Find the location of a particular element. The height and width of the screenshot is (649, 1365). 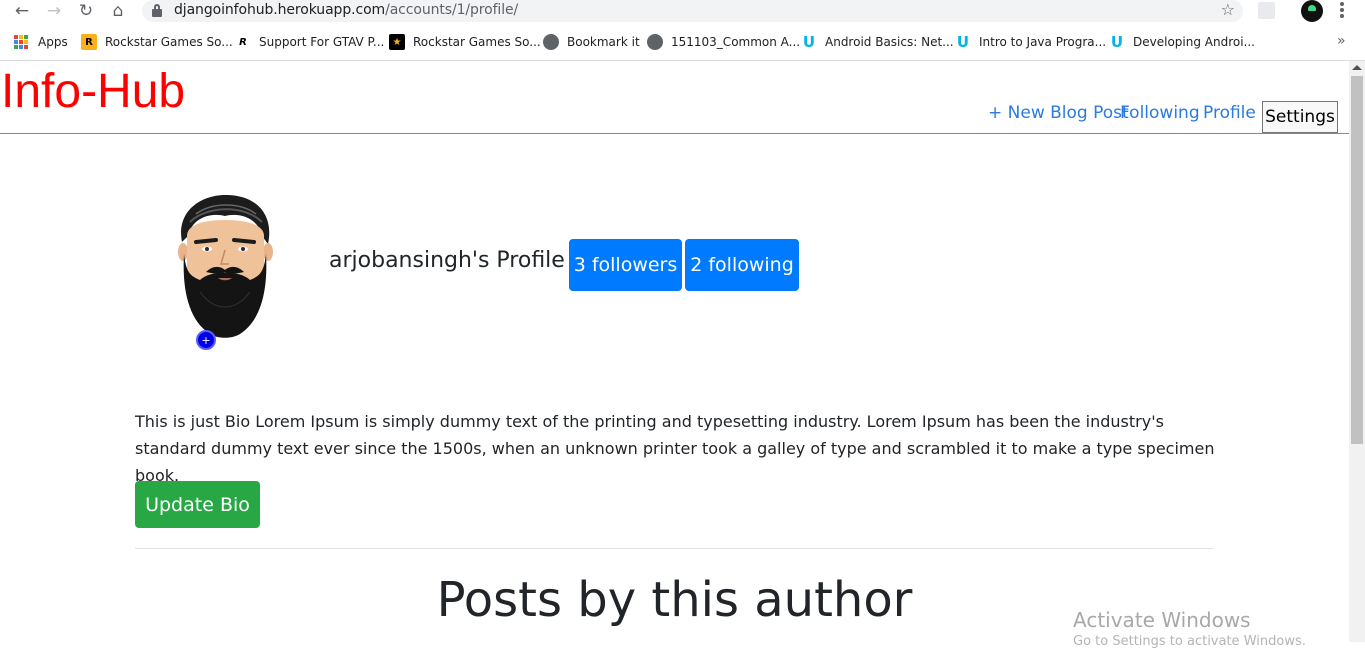

section-divider is located at coordinates (674, 548).